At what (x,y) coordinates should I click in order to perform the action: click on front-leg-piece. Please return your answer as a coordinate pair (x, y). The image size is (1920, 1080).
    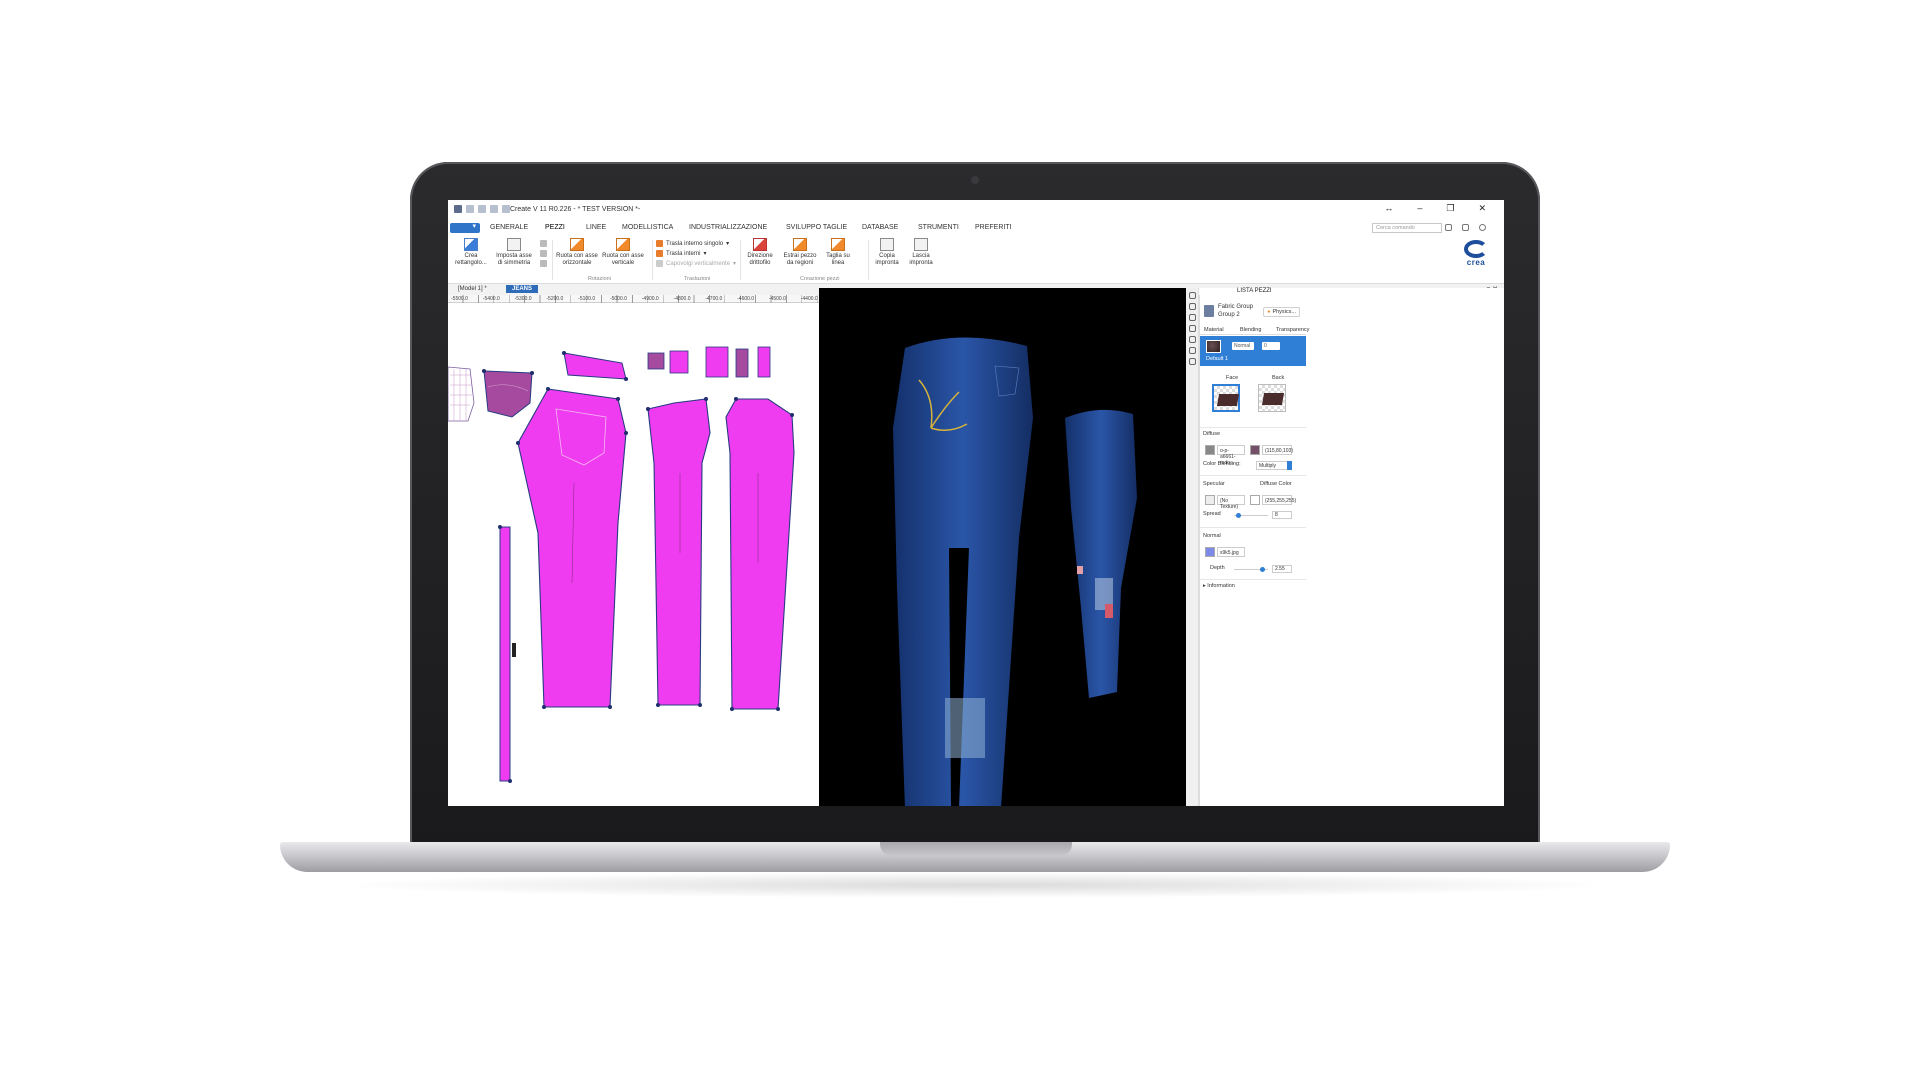
    Looking at the image, I should click on (679, 552).